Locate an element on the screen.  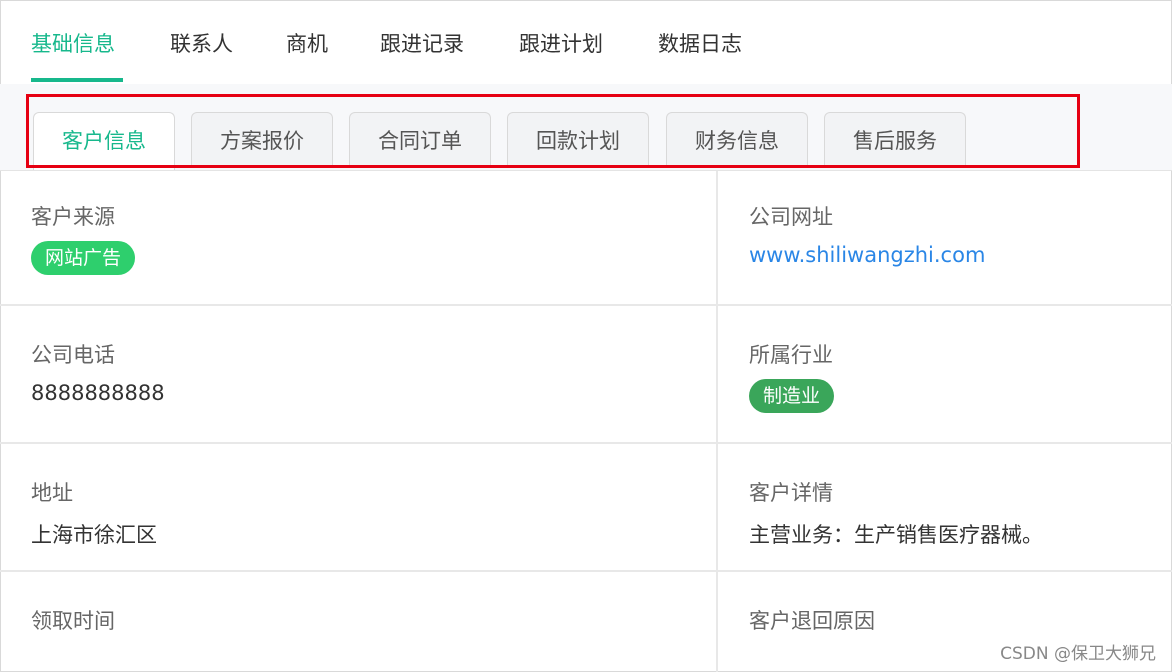
company-phone-value: 8888888888 is located at coordinates (98, 393).